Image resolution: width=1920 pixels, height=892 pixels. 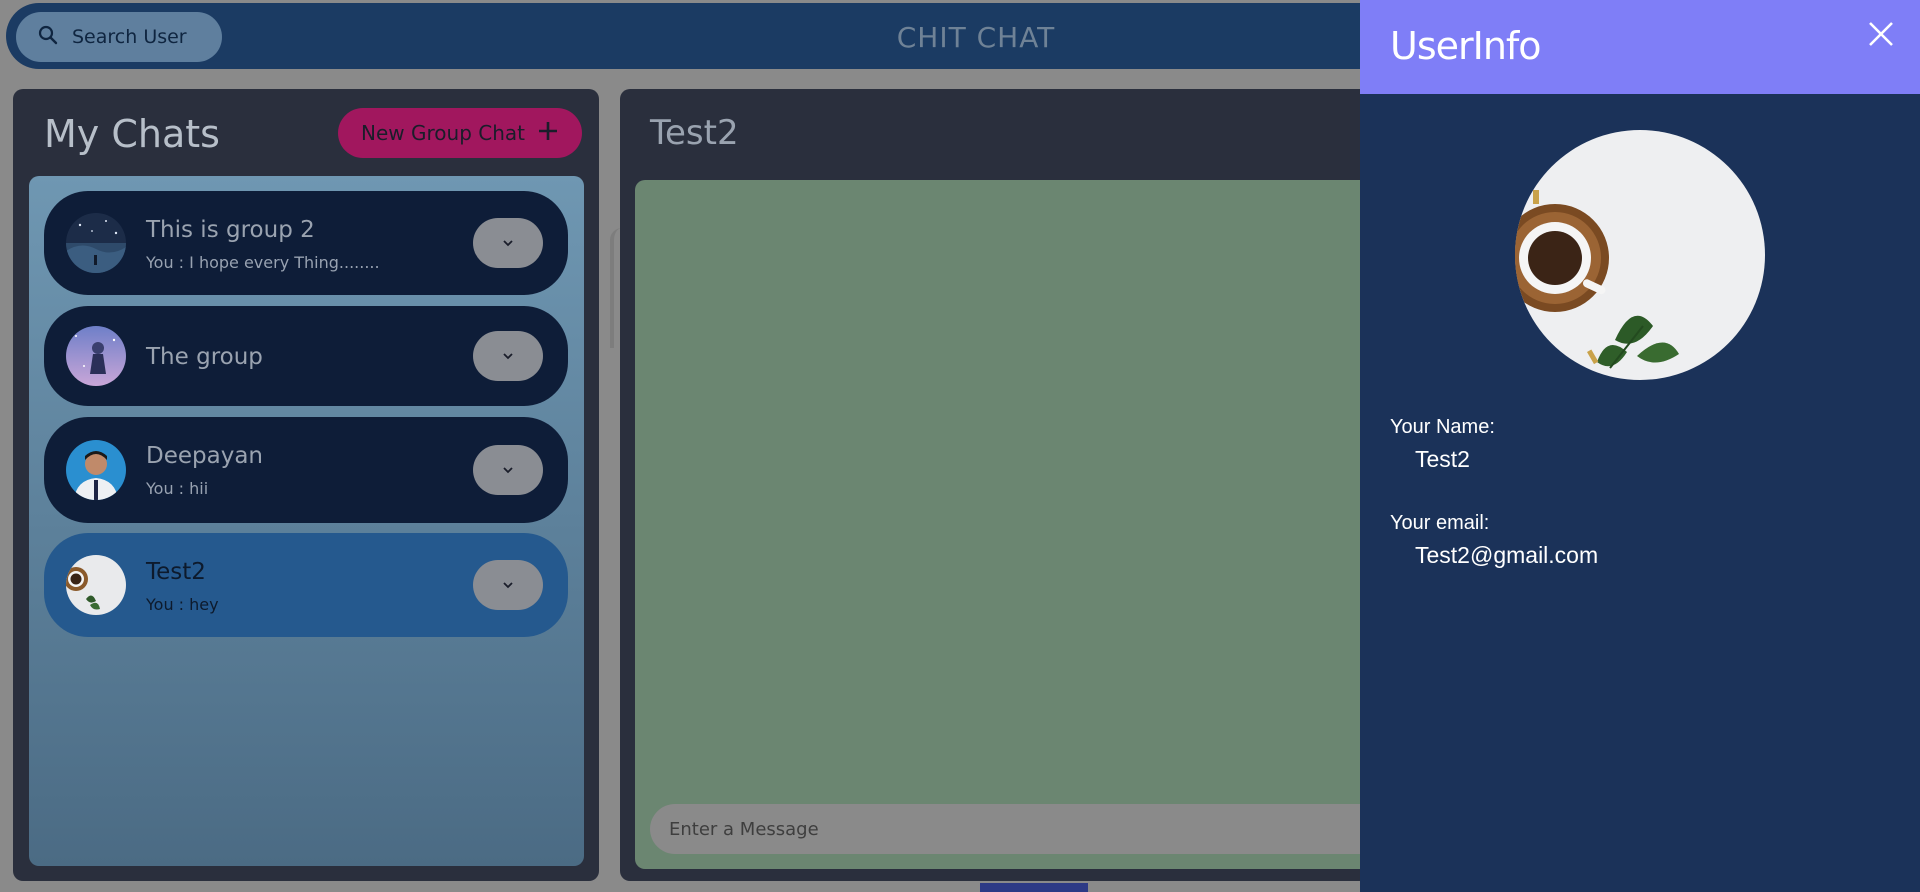 I want to click on coffee-cup-avatar, so click(x=96, y=585).